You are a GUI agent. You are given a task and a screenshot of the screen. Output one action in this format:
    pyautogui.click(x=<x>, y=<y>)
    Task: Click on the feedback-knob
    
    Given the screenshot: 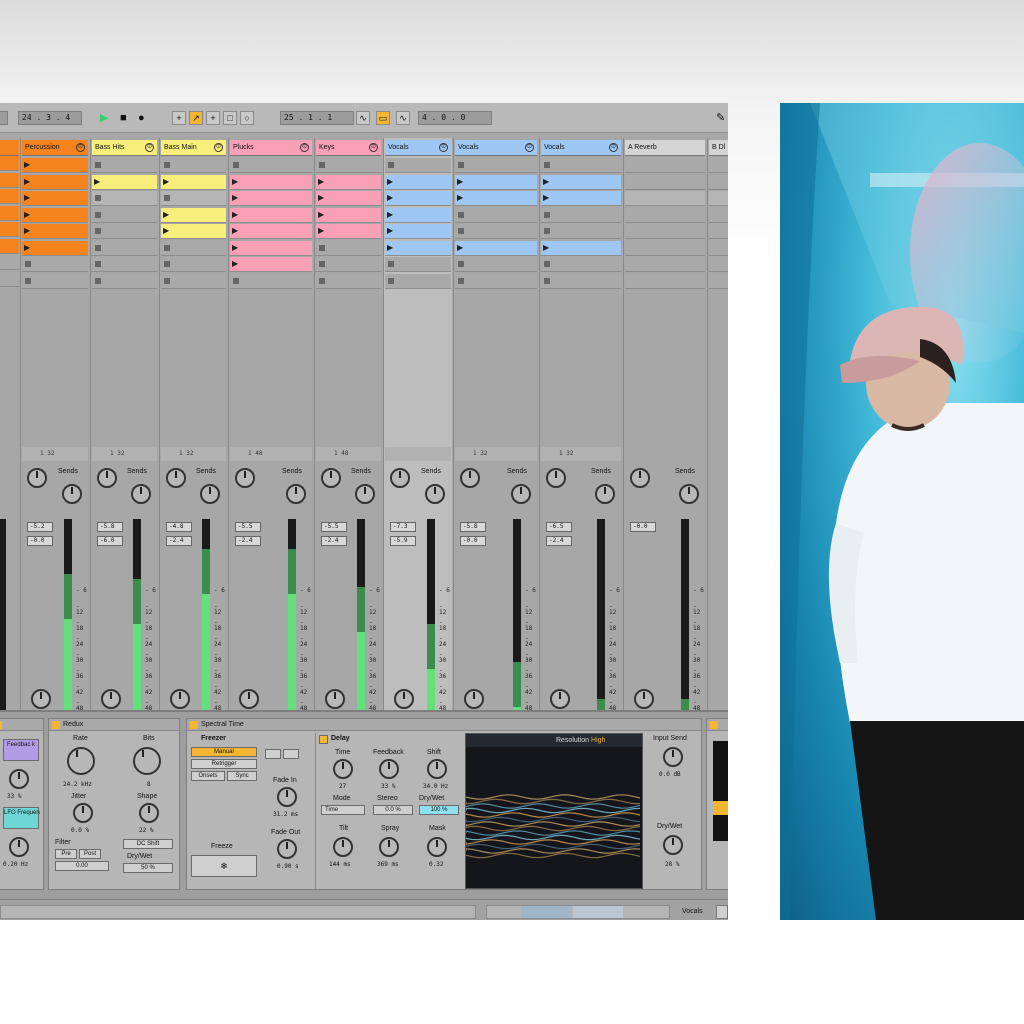 What is the action you would take?
    pyautogui.click(x=19, y=779)
    